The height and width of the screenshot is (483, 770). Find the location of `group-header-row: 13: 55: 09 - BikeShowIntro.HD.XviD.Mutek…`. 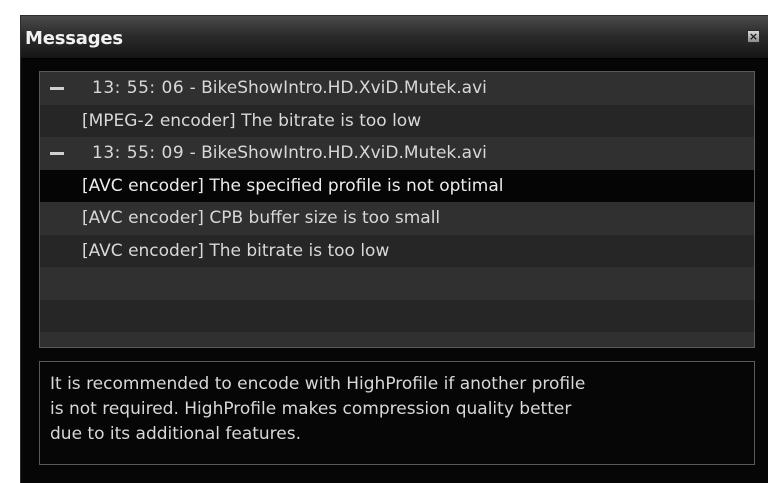

group-header-row: 13: 55: 09 - BikeShowIntro.HD.XviD.Mutek… is located at coordinates (397, 153).